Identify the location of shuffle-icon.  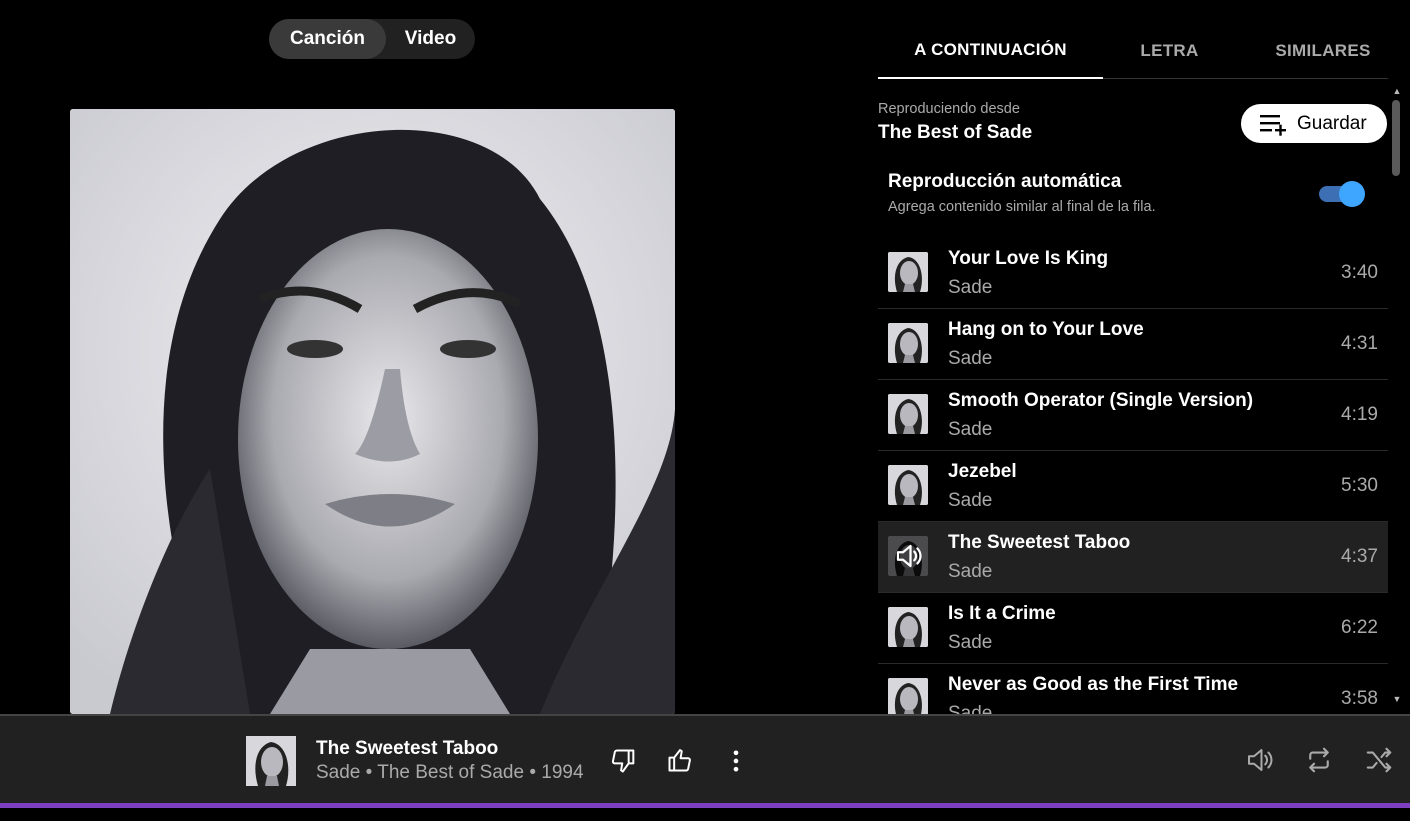
(1379, 760).